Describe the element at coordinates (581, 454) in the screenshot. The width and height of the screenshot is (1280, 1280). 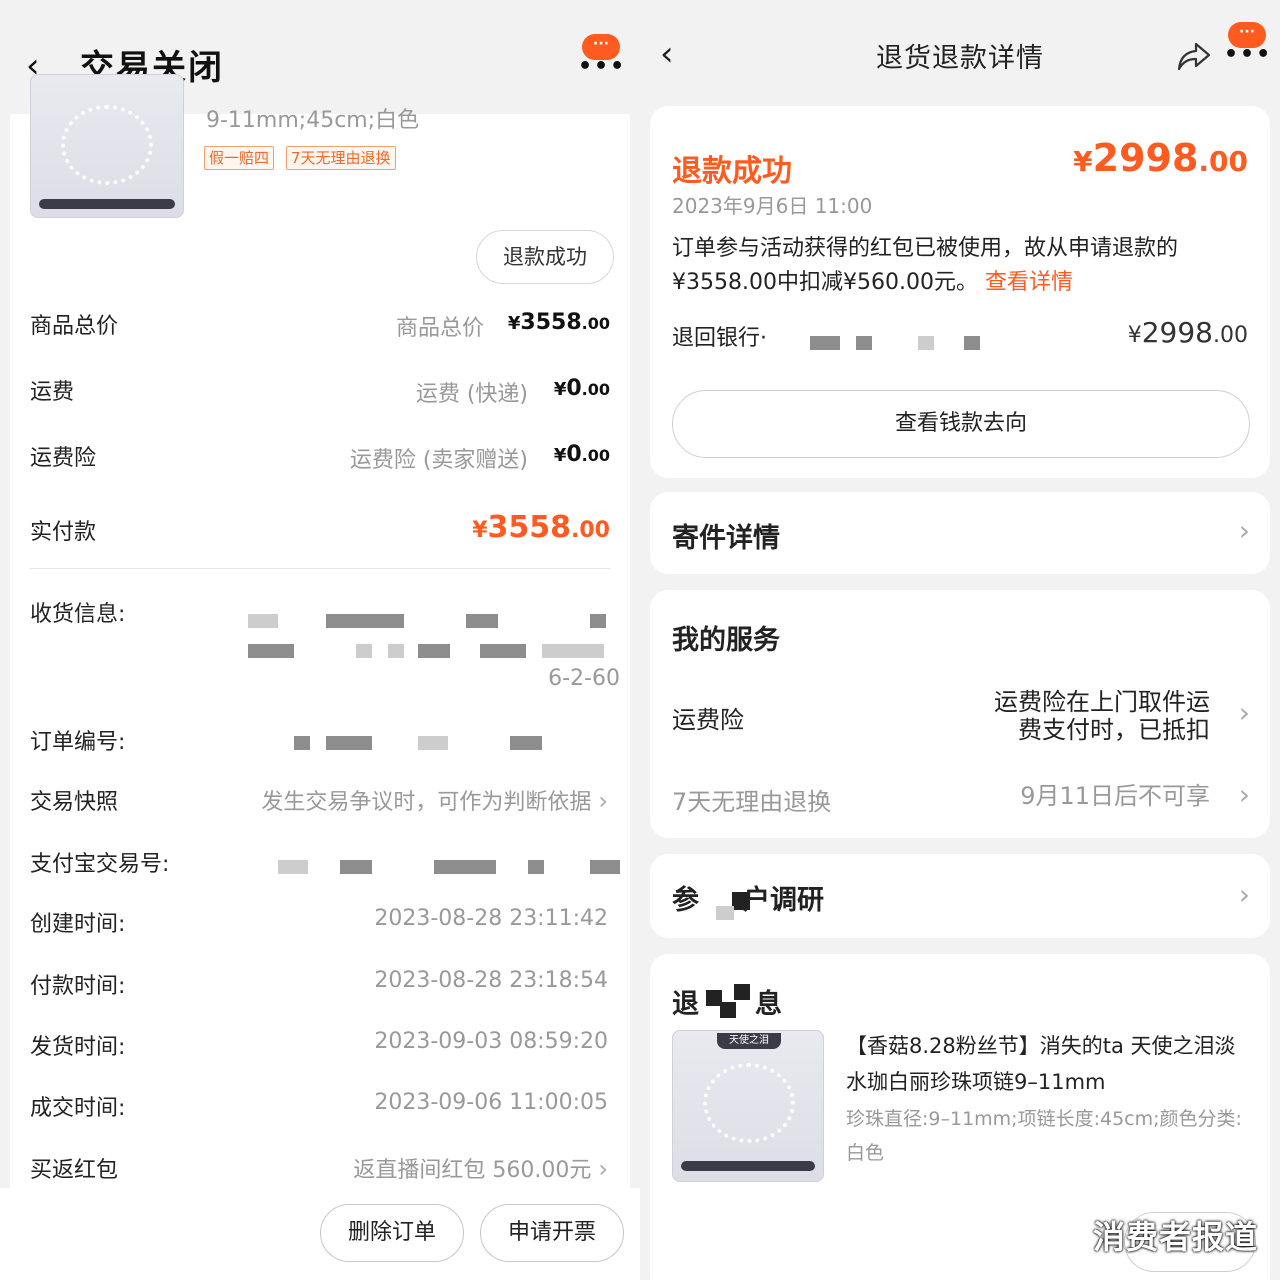
I see `shipping-insurance-value: ¥0.00` at that location.